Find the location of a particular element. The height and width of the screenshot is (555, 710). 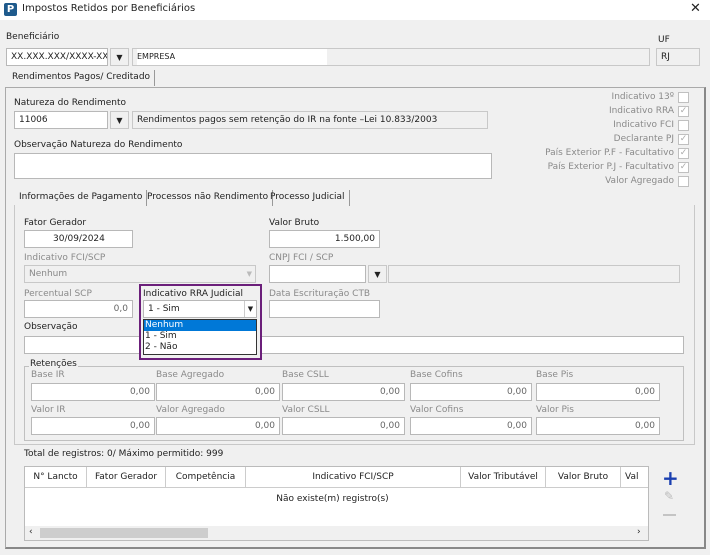

percentual-input: 0,0 is located at coordinates (78, 309).